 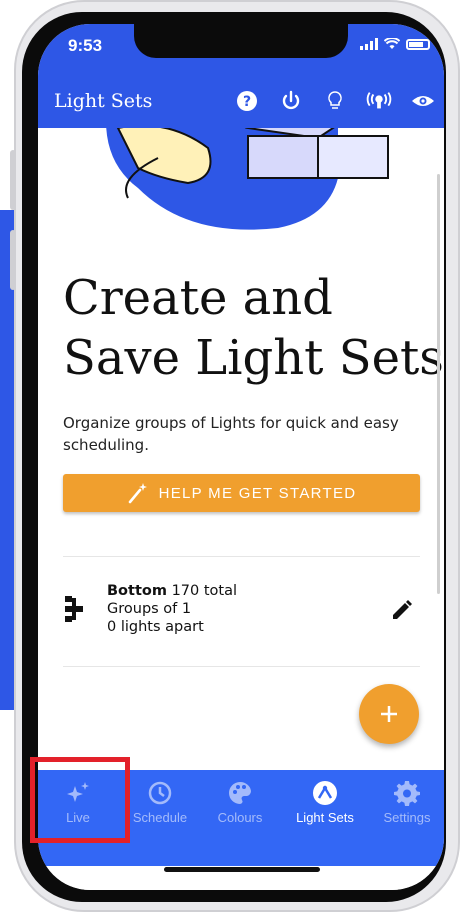 I want to click on clock-icon, so click(x=160, y=793).